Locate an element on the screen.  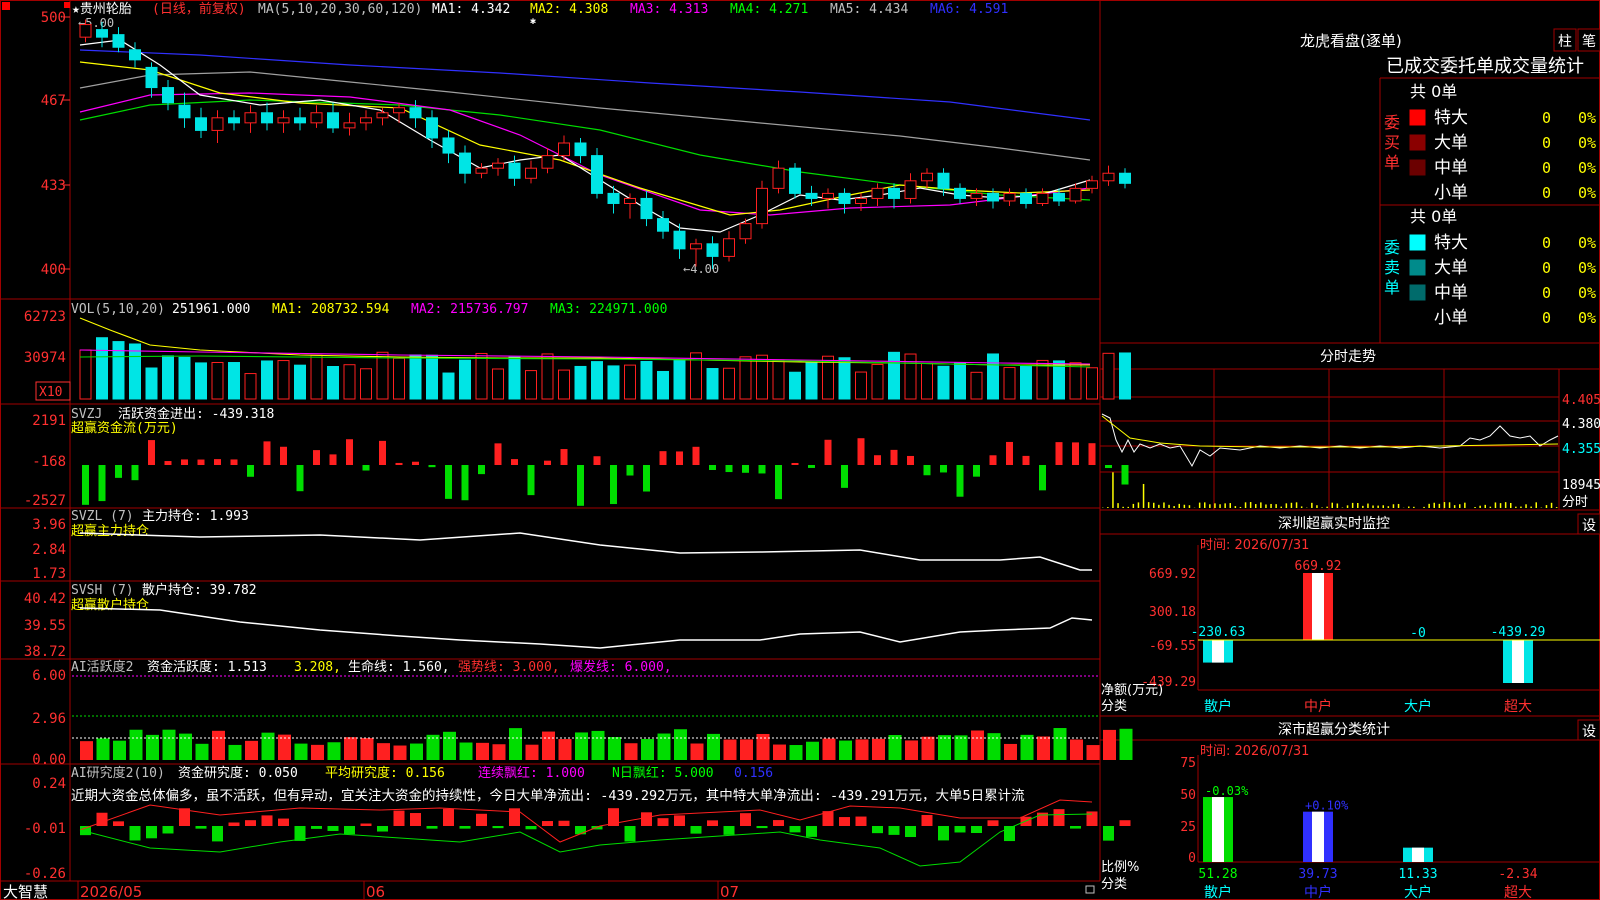
svsh-tick: 38.72 is located at coordinates (45, 652).